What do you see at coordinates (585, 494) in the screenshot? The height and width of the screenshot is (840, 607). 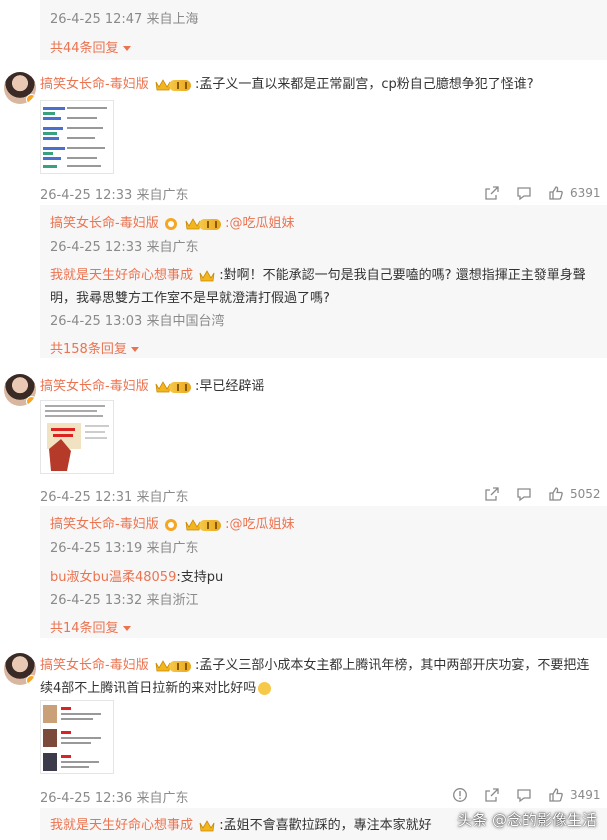 I see `like-count: 5052` at bounding box center [585, 494].